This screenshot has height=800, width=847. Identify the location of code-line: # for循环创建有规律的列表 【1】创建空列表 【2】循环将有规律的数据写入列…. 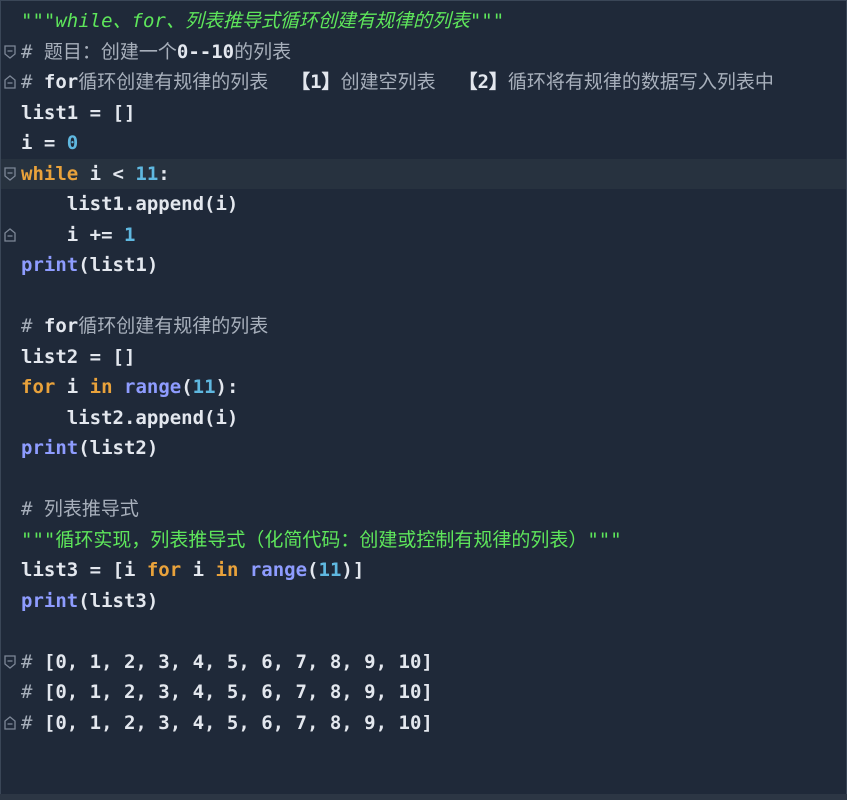
(423, 82).